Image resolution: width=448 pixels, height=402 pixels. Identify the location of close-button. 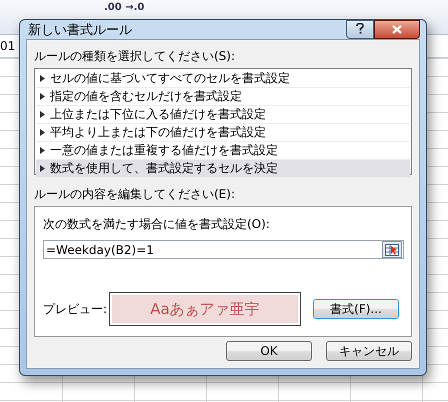
(397, 29).